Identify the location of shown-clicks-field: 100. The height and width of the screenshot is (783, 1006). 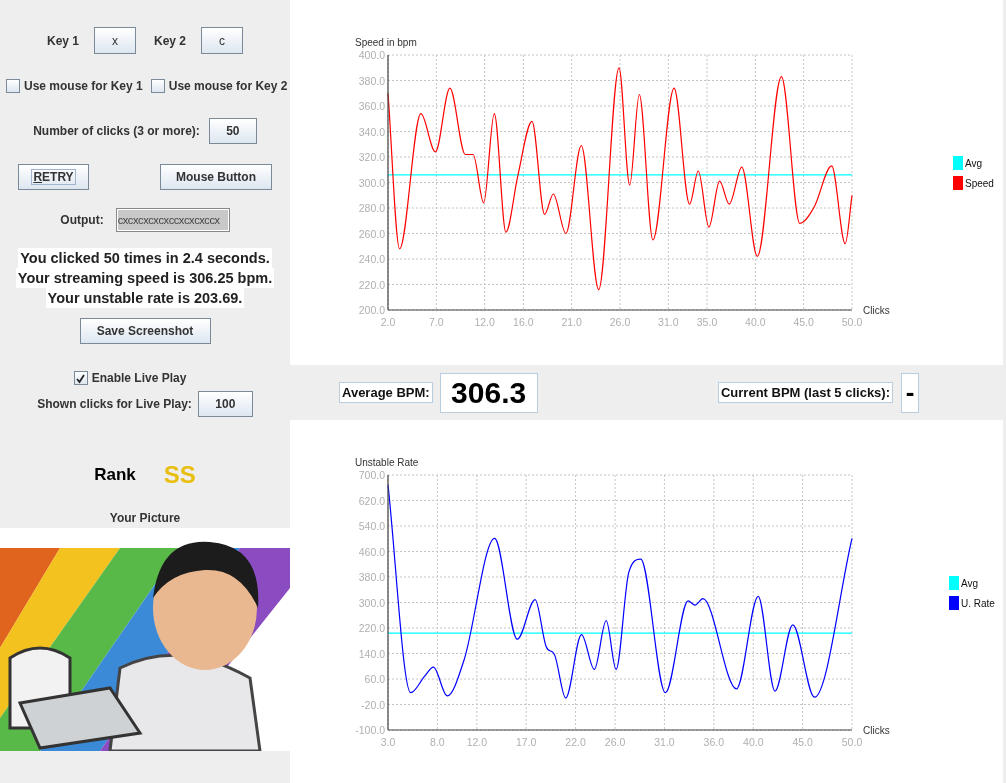
(225, 404).